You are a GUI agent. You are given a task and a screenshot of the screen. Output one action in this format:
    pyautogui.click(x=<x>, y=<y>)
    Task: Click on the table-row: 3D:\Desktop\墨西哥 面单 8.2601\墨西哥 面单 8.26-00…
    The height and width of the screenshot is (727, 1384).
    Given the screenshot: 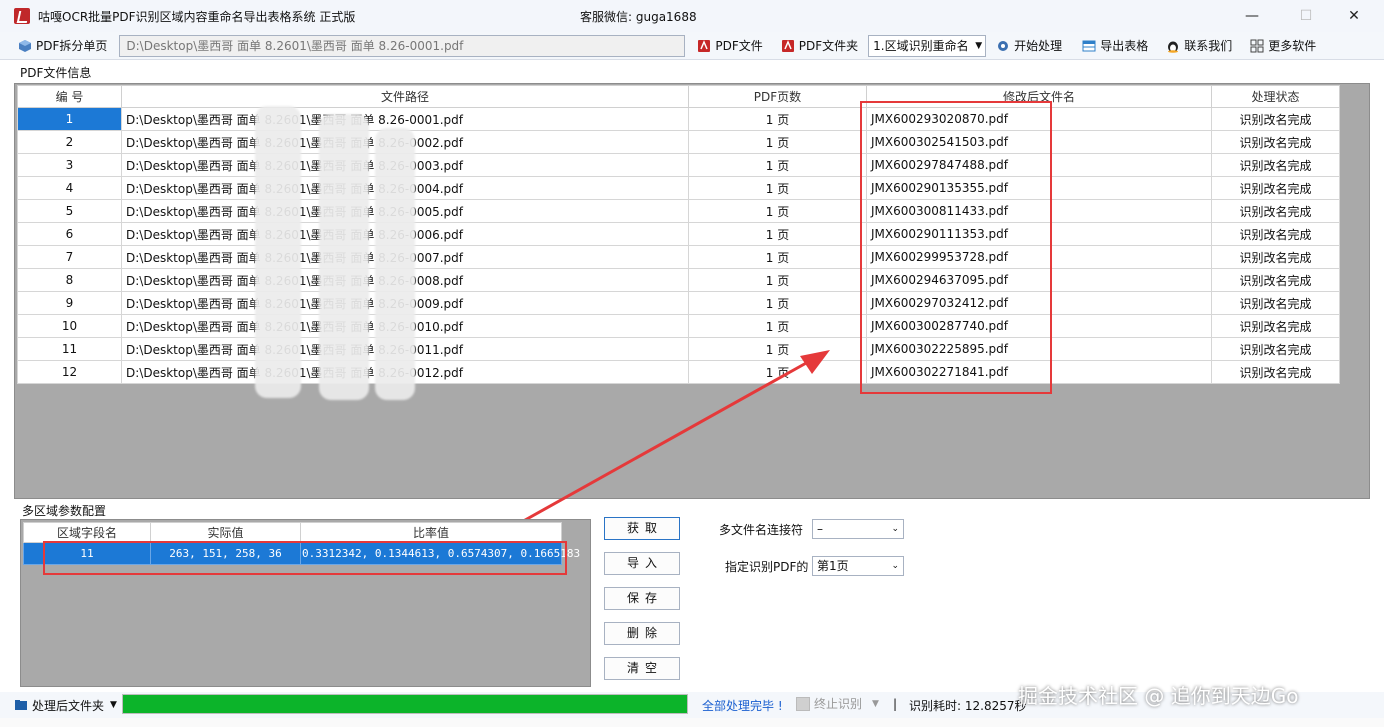 What is the action you would take?
    pyautogui.click(x=678, y=165)
    